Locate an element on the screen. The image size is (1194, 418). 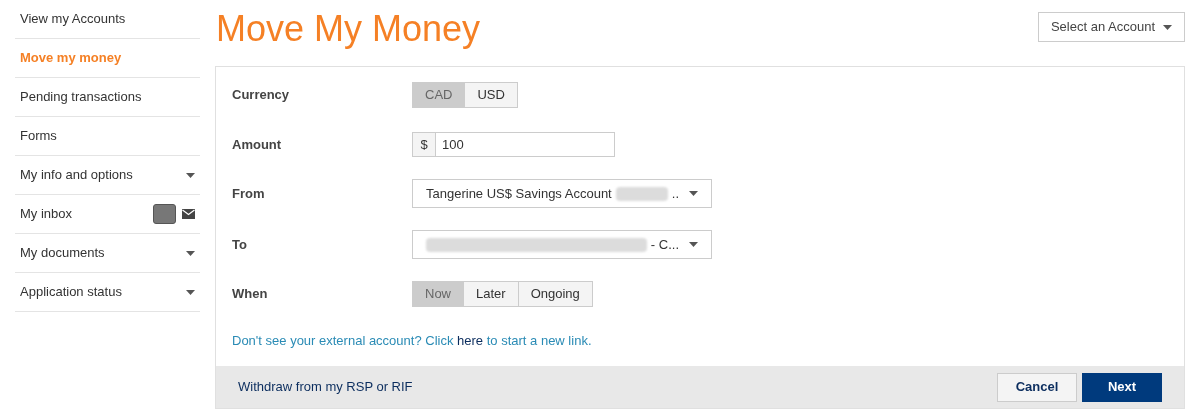
sidebar-item: View my Accounts is located at coordinates (107, 19).